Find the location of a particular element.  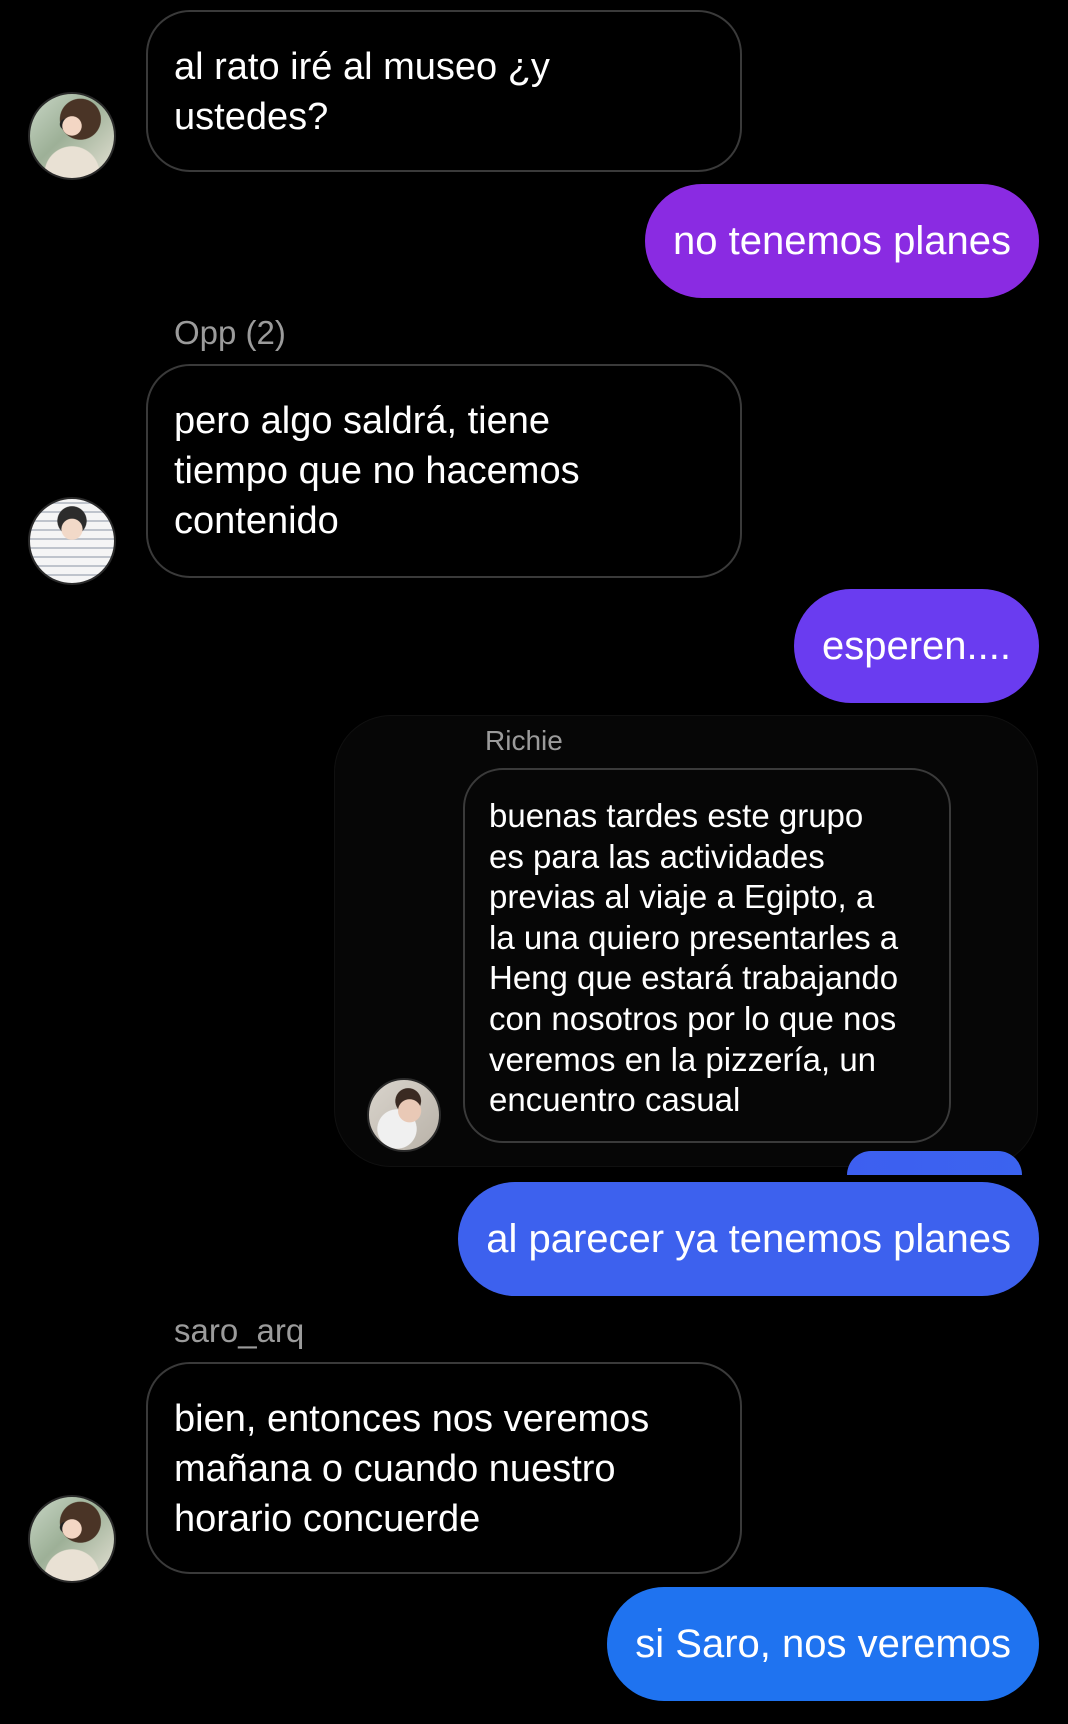

sender-name: saro_arq is located at coordinates (239, 1330).